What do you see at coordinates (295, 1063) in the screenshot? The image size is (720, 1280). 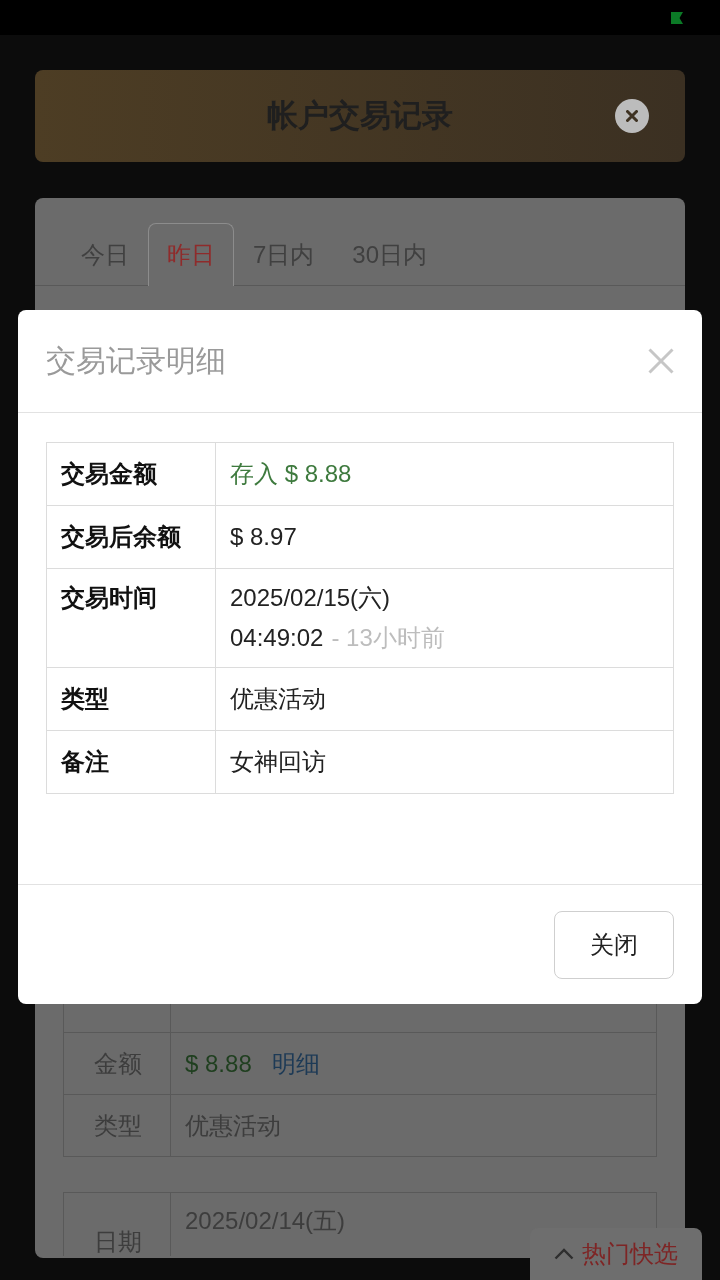 I see `detail-link: 明细` at bounding box center [295, 1063].